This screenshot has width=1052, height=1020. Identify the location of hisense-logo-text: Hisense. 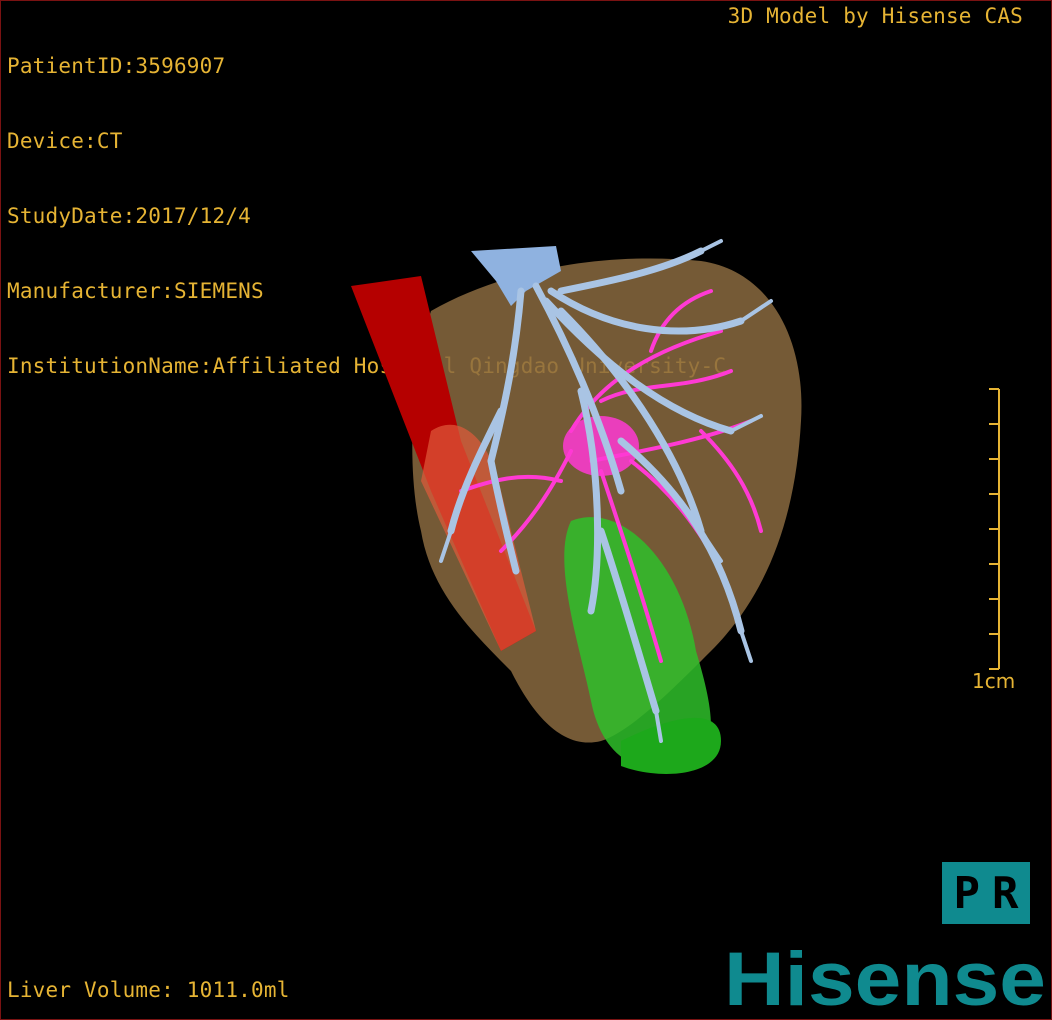
(885, 978).